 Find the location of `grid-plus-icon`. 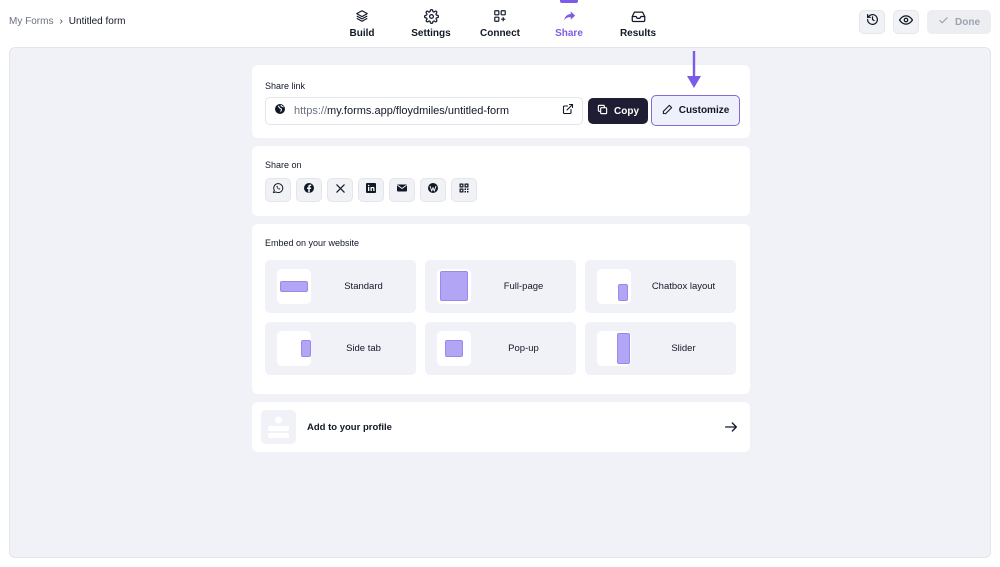

grid-plus-icon is located at coordinates (500, 16).